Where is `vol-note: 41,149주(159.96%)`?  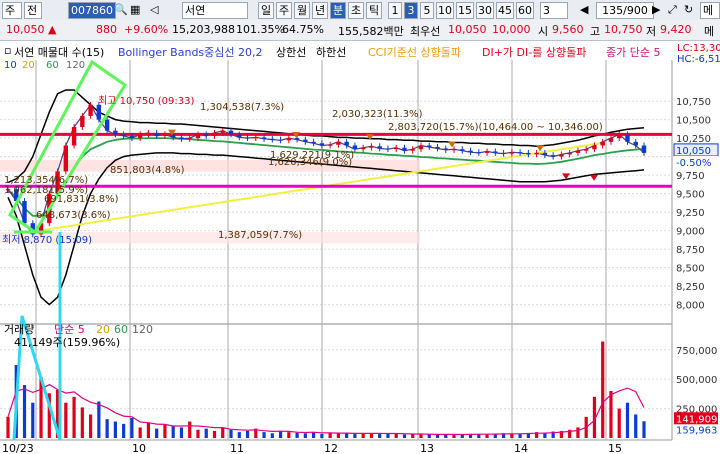 vol-note: 41,149주(159.96%) is located at coordinates (67, 342).